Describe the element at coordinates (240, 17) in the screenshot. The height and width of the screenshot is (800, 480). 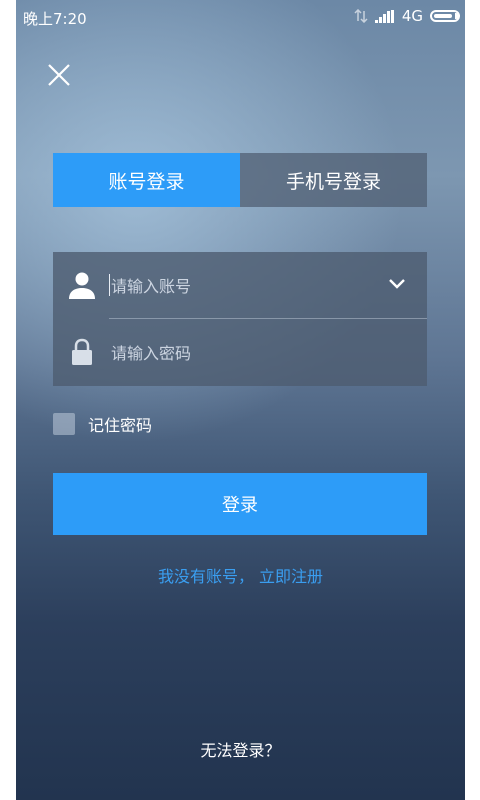
I see `status-bar: 晚上7:20 4G` at that location.